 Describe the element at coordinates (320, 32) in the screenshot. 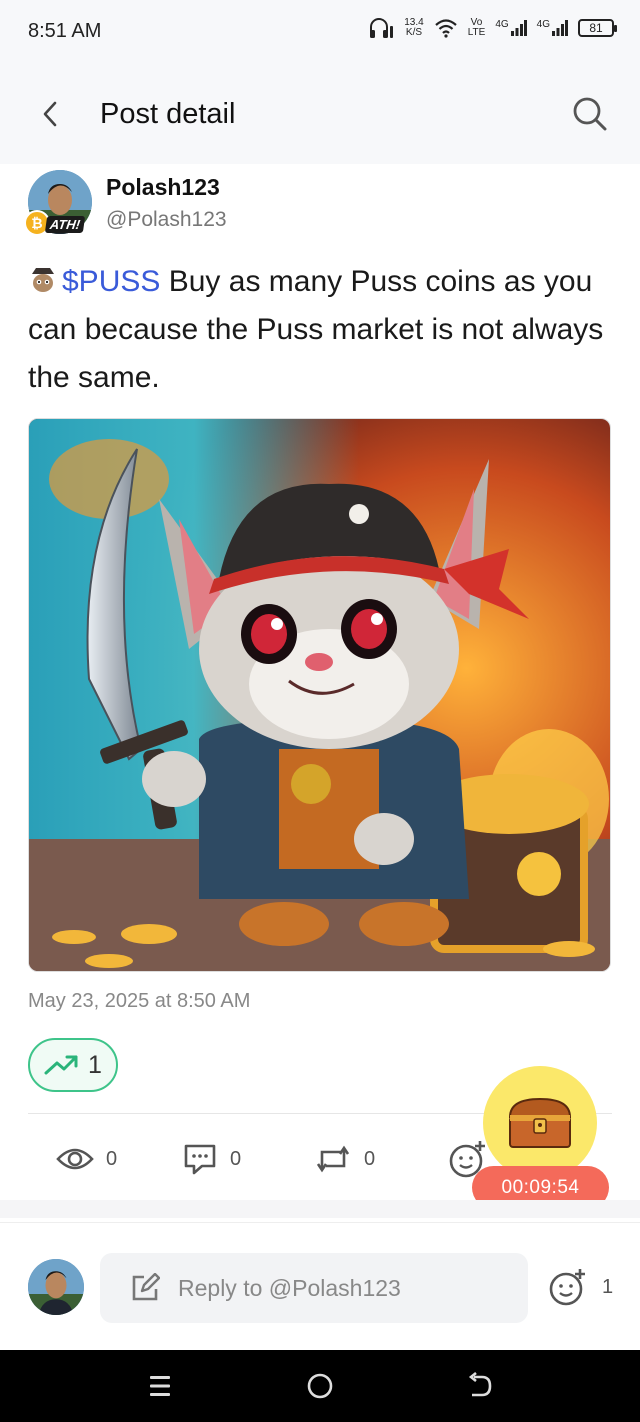

I see `status-bar: 8:51 AM 13.4 K/S Vo LTE 4G 4G 81` at that location.